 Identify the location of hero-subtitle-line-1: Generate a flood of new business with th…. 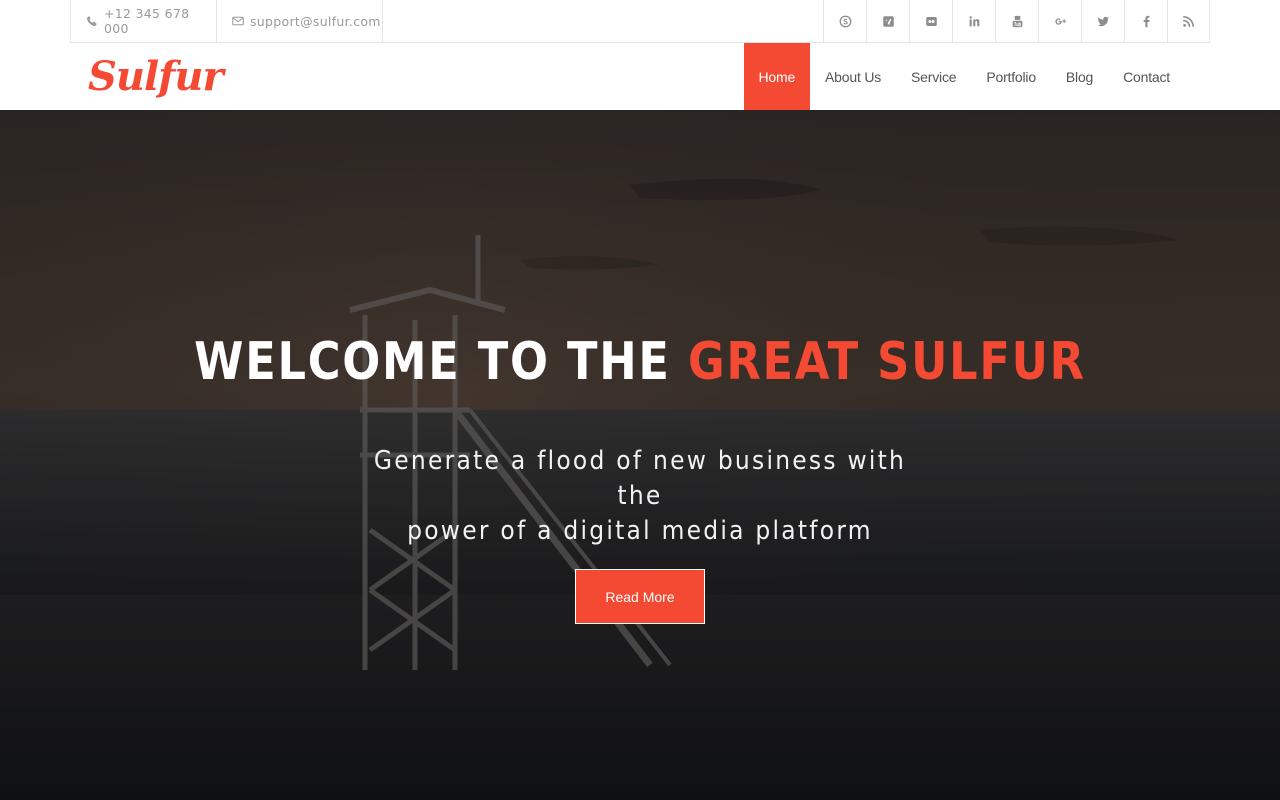
(640, 478).